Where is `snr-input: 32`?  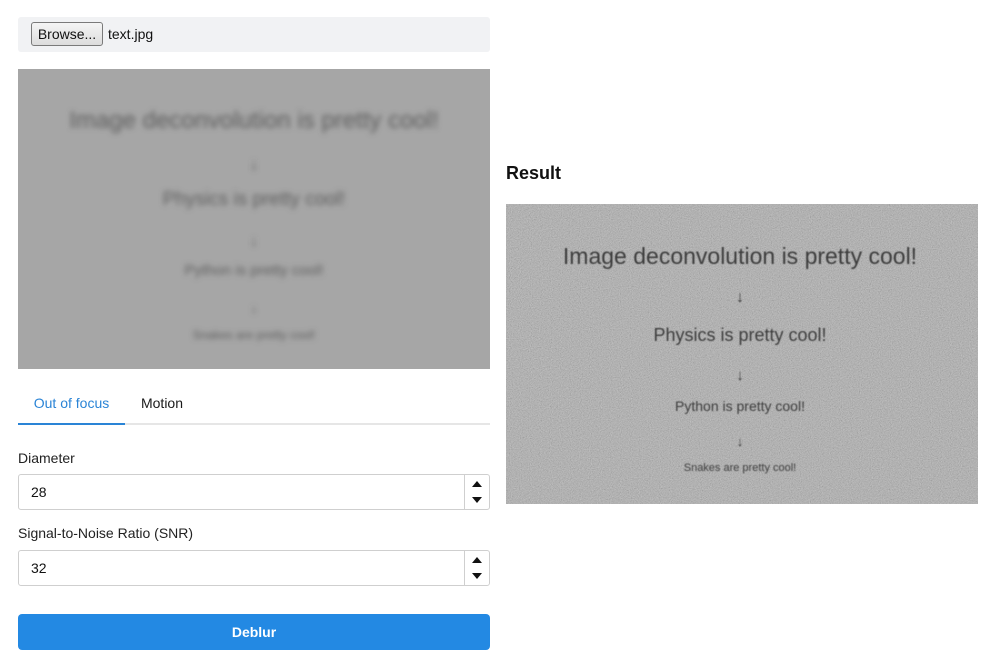
snr-input: 32 is located at coordinates (254, 568).